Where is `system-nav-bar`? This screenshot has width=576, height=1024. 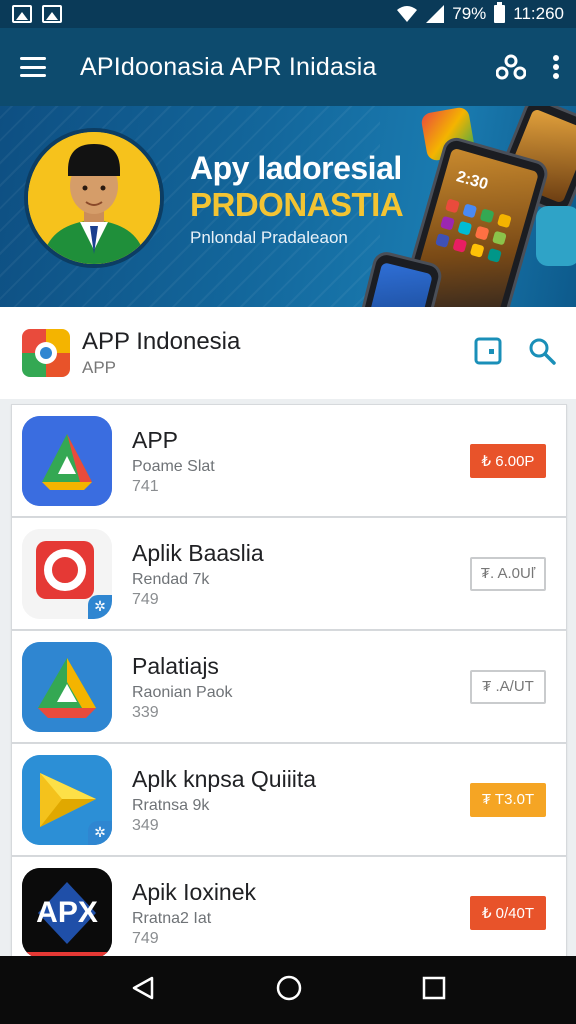
system-nav-bar is located at coordinates (288, 990).